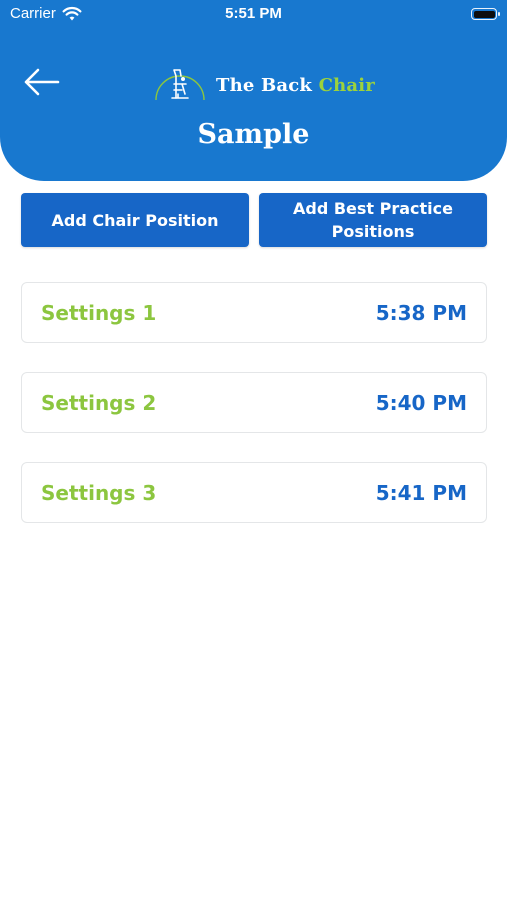  What do you see at coordinates (253, 134) in the screenshot?
I see `page-title: Sample` at bounding box center [253, 134].